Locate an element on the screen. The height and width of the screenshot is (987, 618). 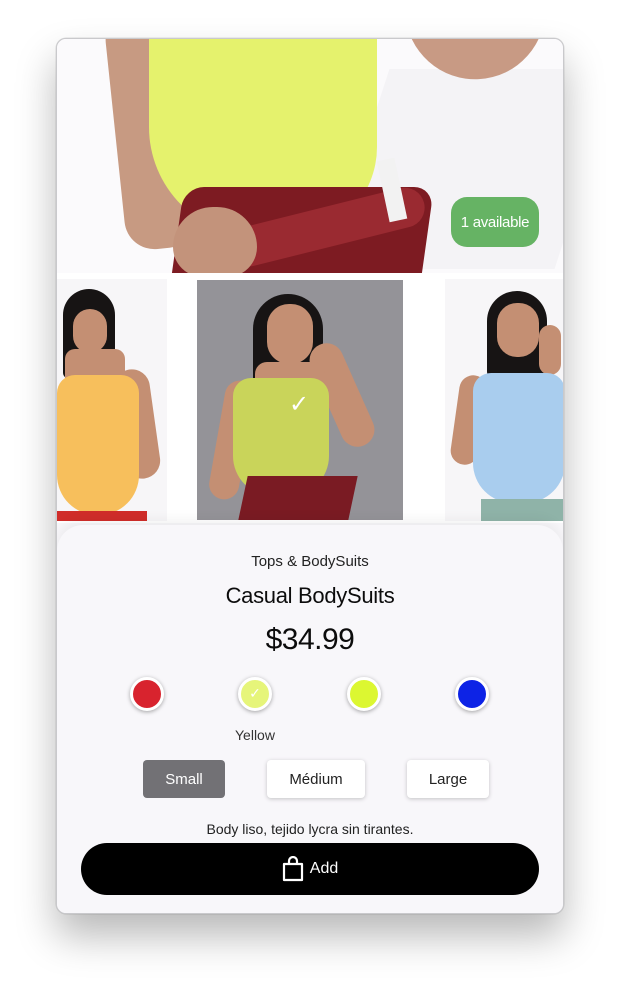
size-option-small: Small is located at coordinates (184, 779).